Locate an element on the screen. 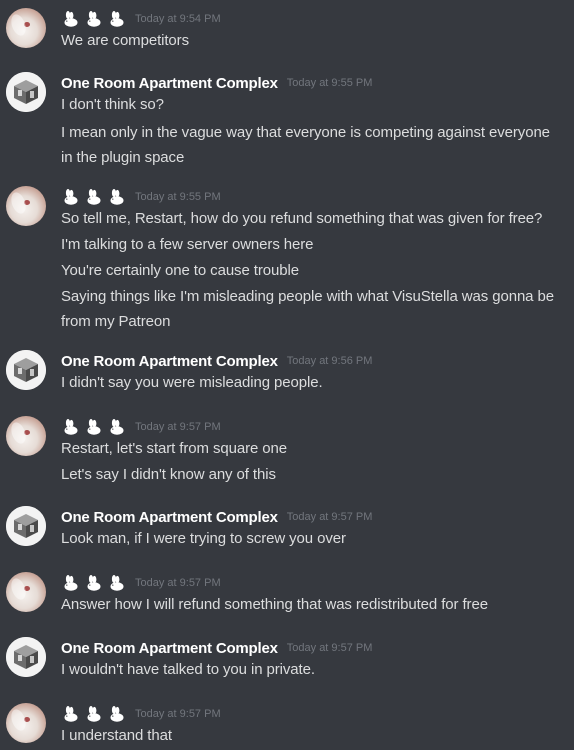 The width and height of the screenshot is (574, 750). message-header: Today at 9:54 PM is located at coordinates (141, 19).